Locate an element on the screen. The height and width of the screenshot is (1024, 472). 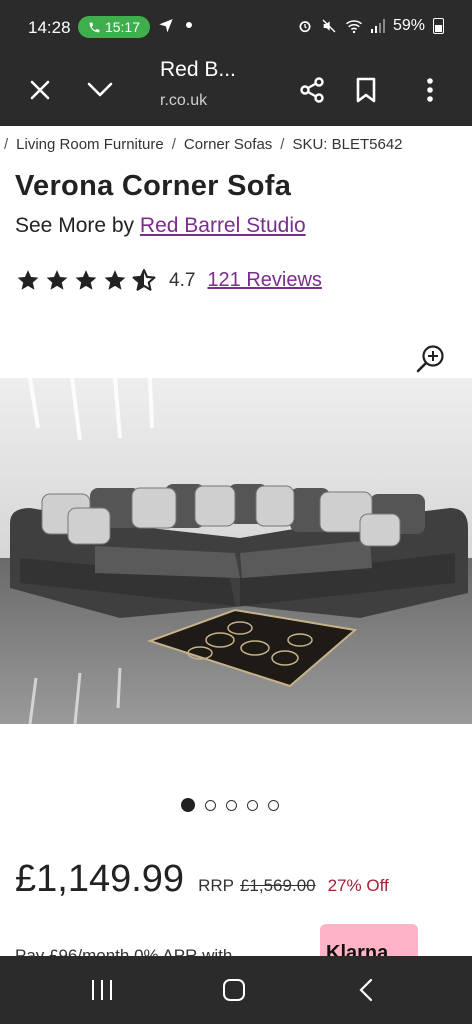
home-icon is located at coordinates (234, 990).